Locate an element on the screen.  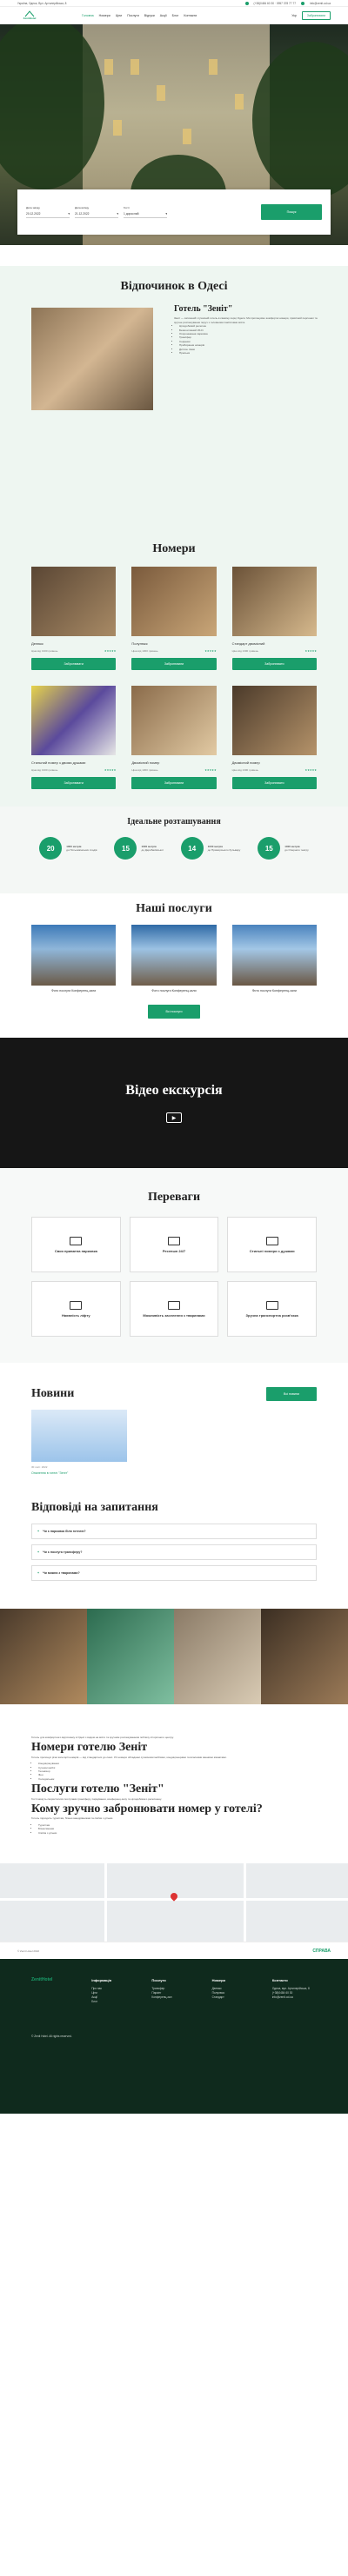
stat-label: до Дерибасівської is located at coordinates (152, 850).